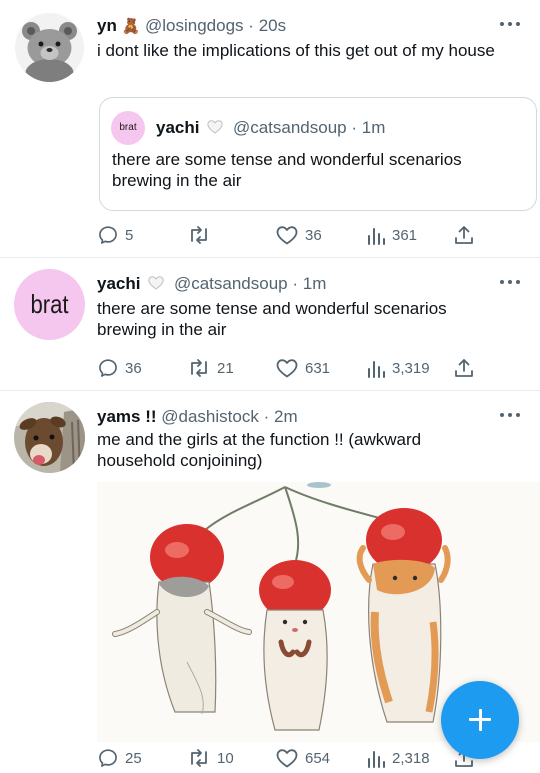 The height and width of the screenshot is (773, 540). What do you see at coordinates (270, 235) in the screenshot?
I see `tweet-actions: 5 36 361` at bounding box center [270, 235].